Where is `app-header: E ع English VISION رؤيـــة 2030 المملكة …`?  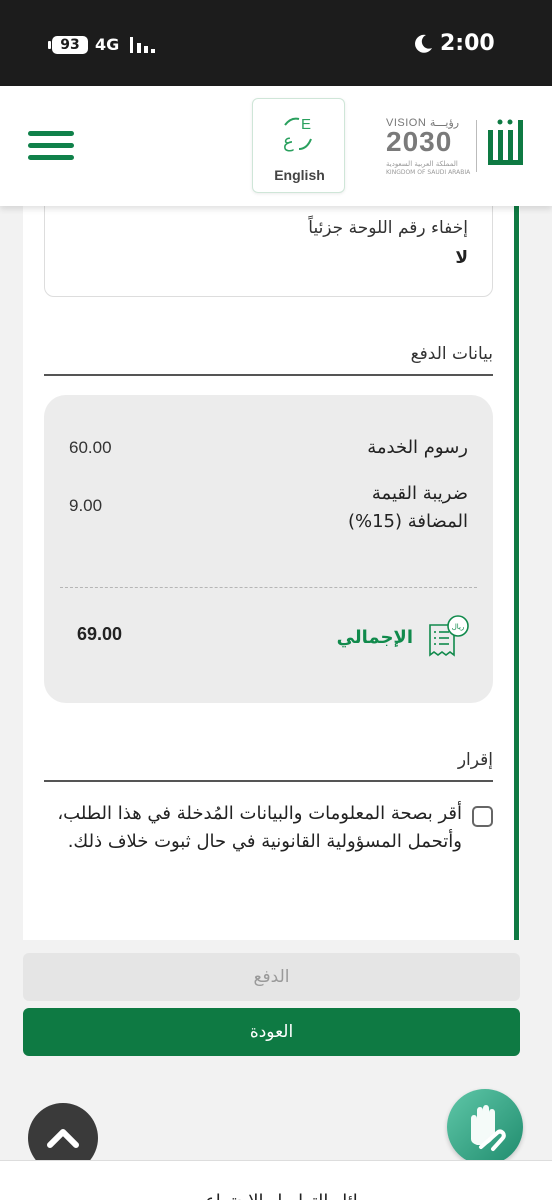 app-header: E ع English VISION رؤيـــة 2030 المملكة … is located at coordinates (276, 146).